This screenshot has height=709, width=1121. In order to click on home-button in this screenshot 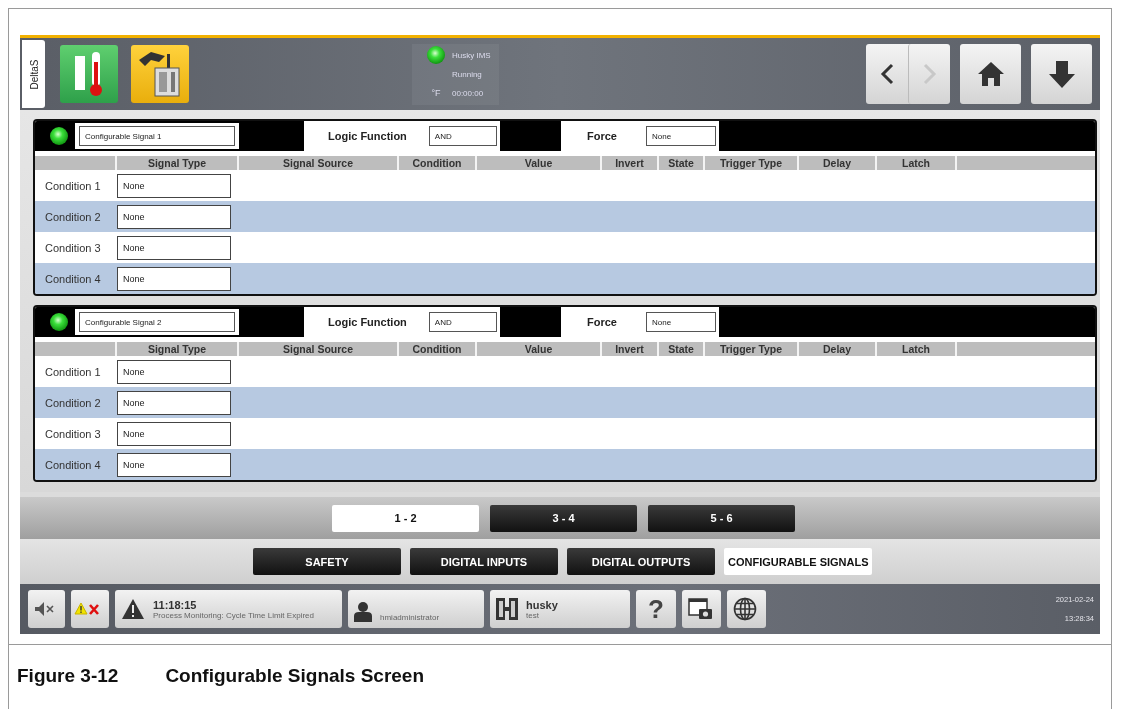, I will do `click(990, 74)`.